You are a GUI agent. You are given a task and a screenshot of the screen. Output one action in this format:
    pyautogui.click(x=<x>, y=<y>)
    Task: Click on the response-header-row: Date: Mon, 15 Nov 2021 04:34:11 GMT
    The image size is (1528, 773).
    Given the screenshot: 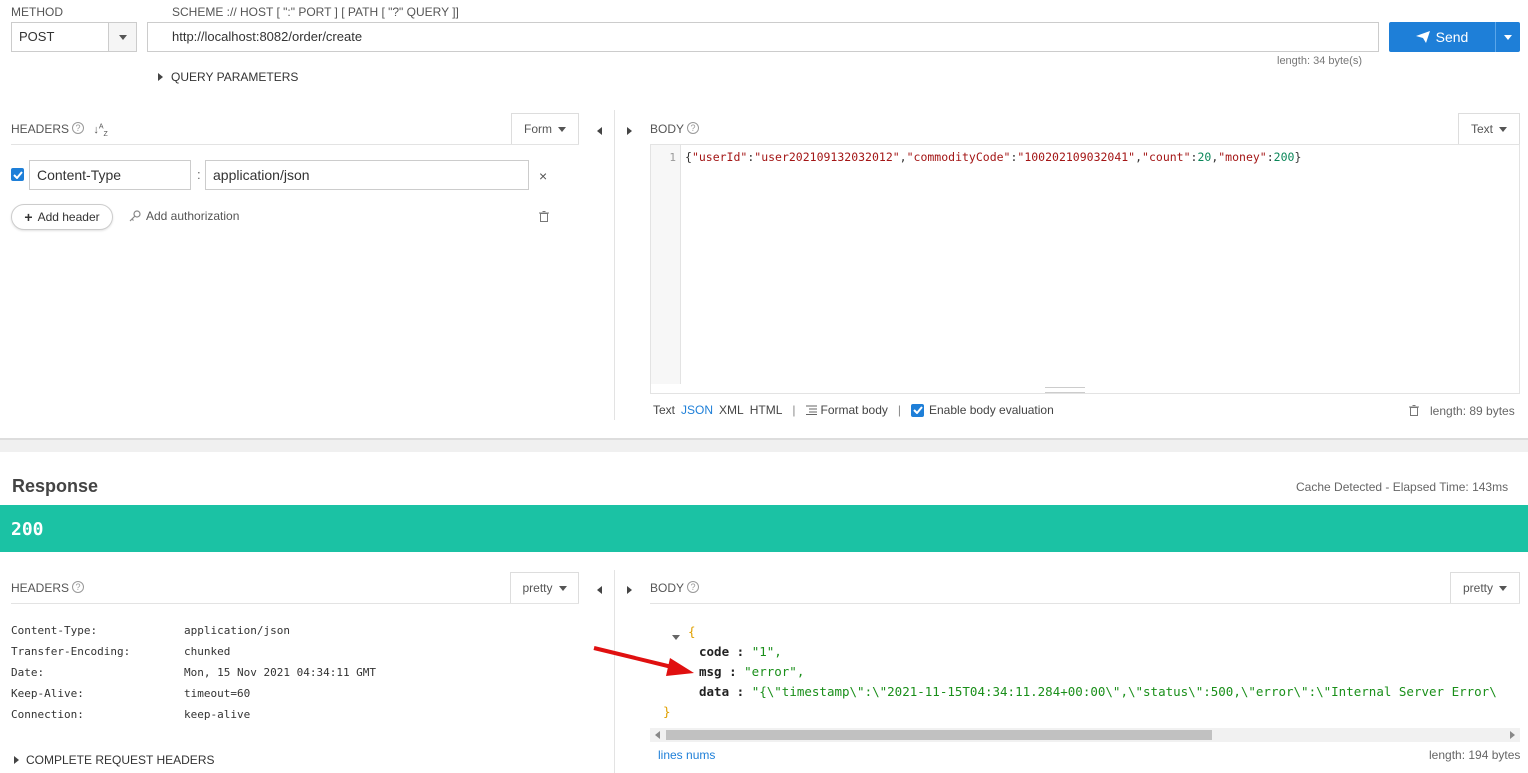 What is the action you would take?
    pyautogui.click(x=193, y=672)
    